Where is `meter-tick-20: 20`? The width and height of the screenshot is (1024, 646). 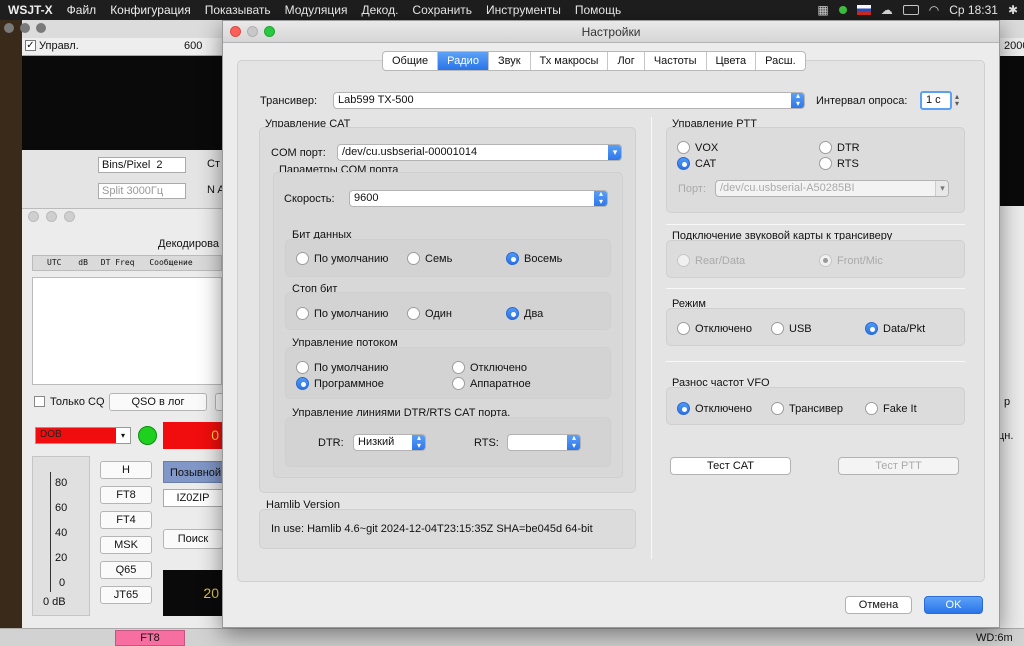
meter-tick-20: 20 is located at coordinates (61, 558).